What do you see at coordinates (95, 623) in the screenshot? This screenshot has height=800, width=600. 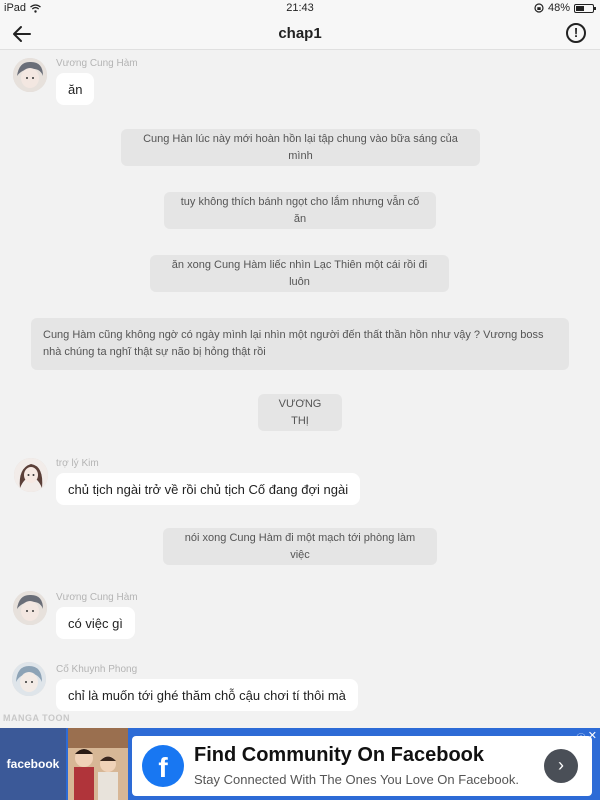 I see `message-bubble: có việc gì` at bounding box center [95, 623].